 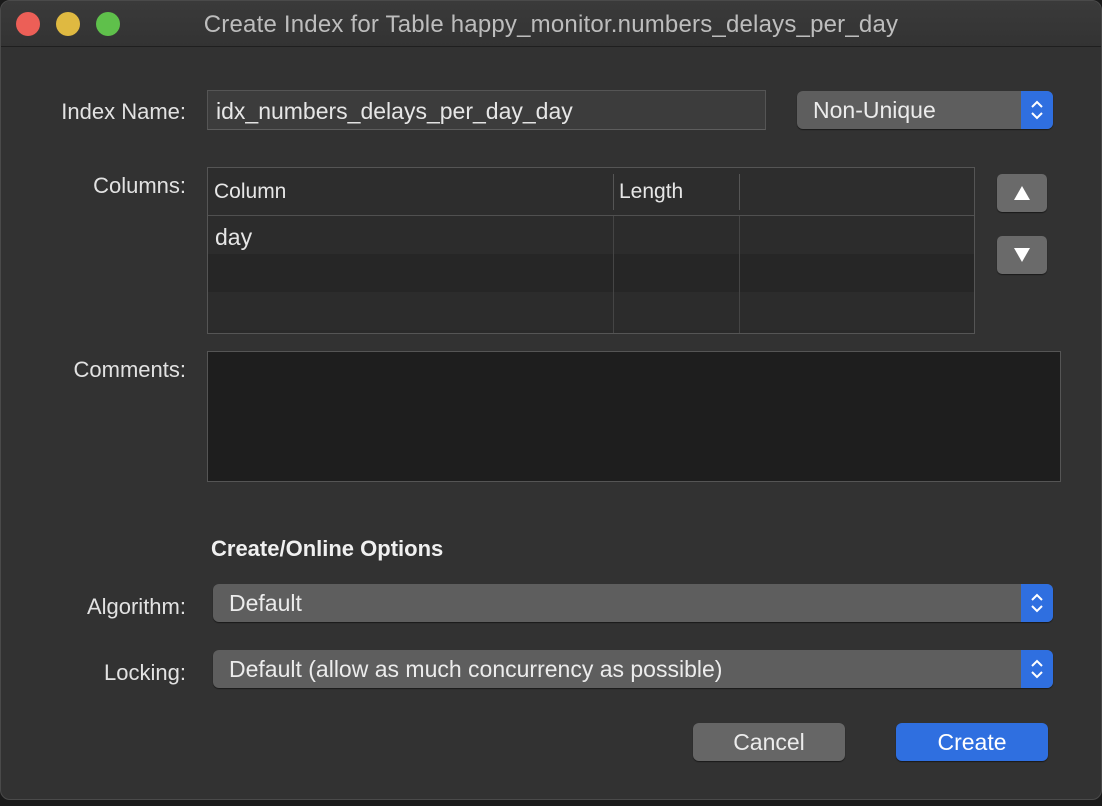 What do you see at coordinates (551, 803) in the screenshot?
I see `desktop-background` at bounding box center [551, 803].